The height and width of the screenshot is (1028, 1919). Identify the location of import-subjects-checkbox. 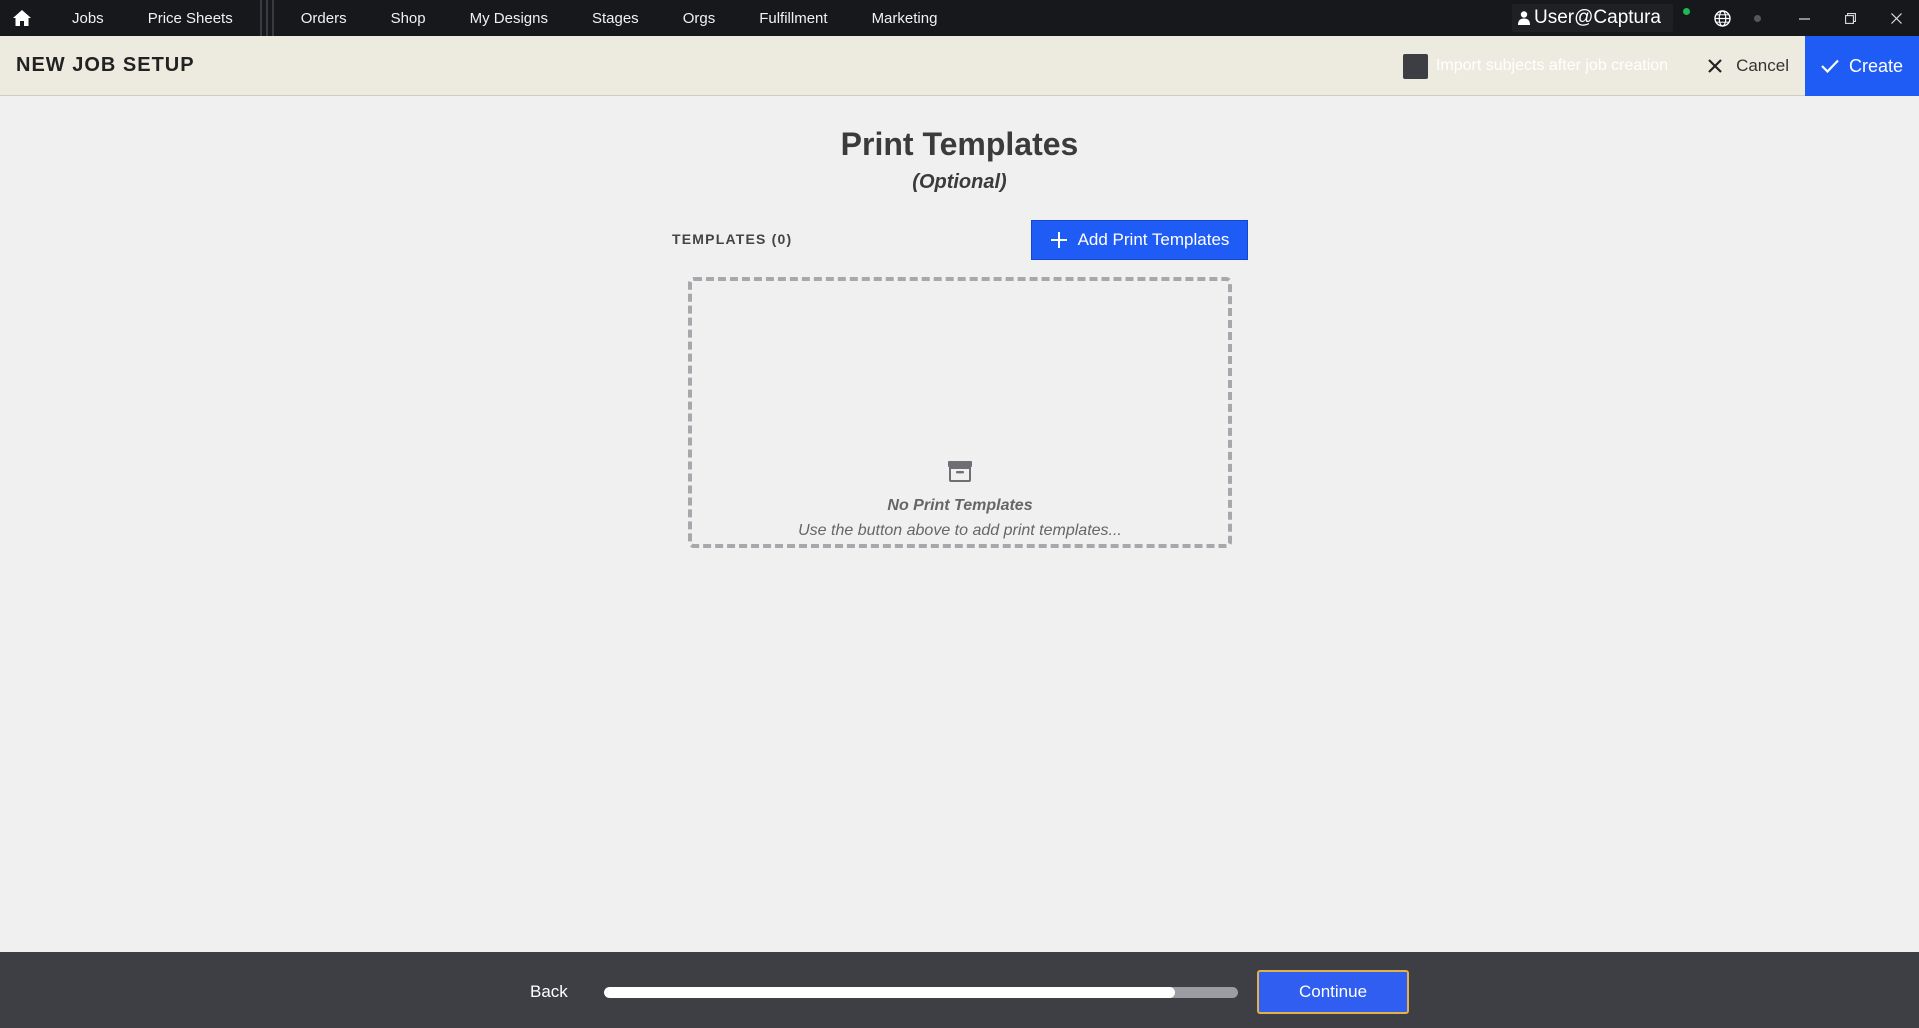
(1415, 66).